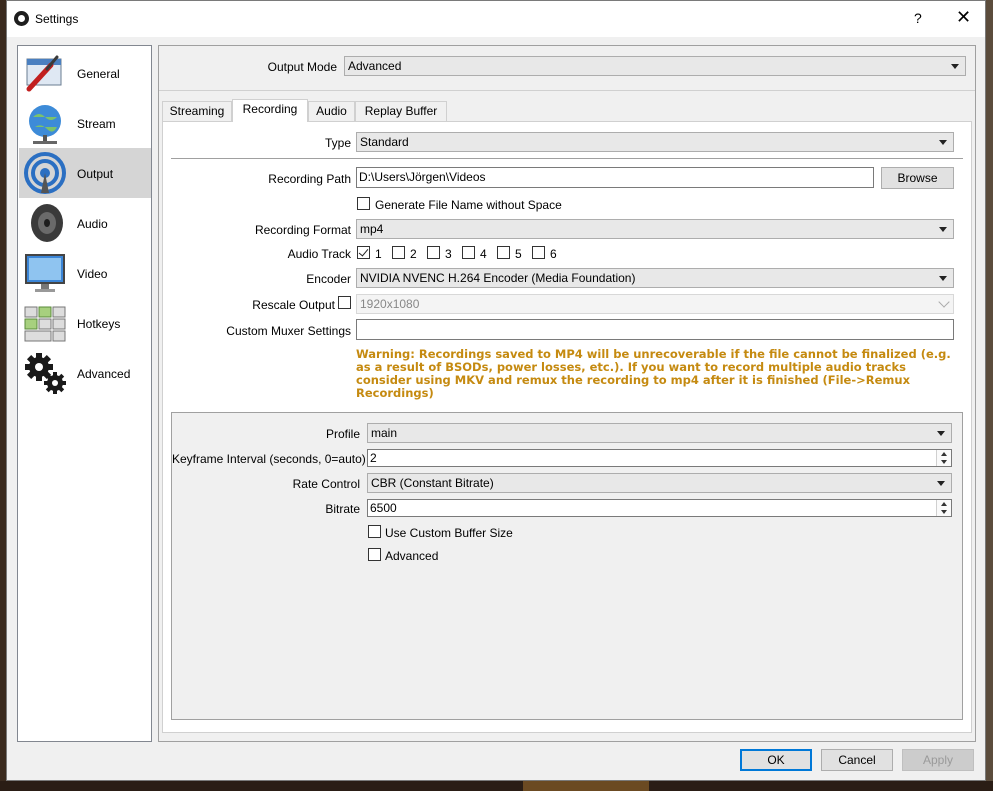 This screenshot has height=791, width=993. I want to click on title-bar: Settings ? ✕, so click(496, 19).